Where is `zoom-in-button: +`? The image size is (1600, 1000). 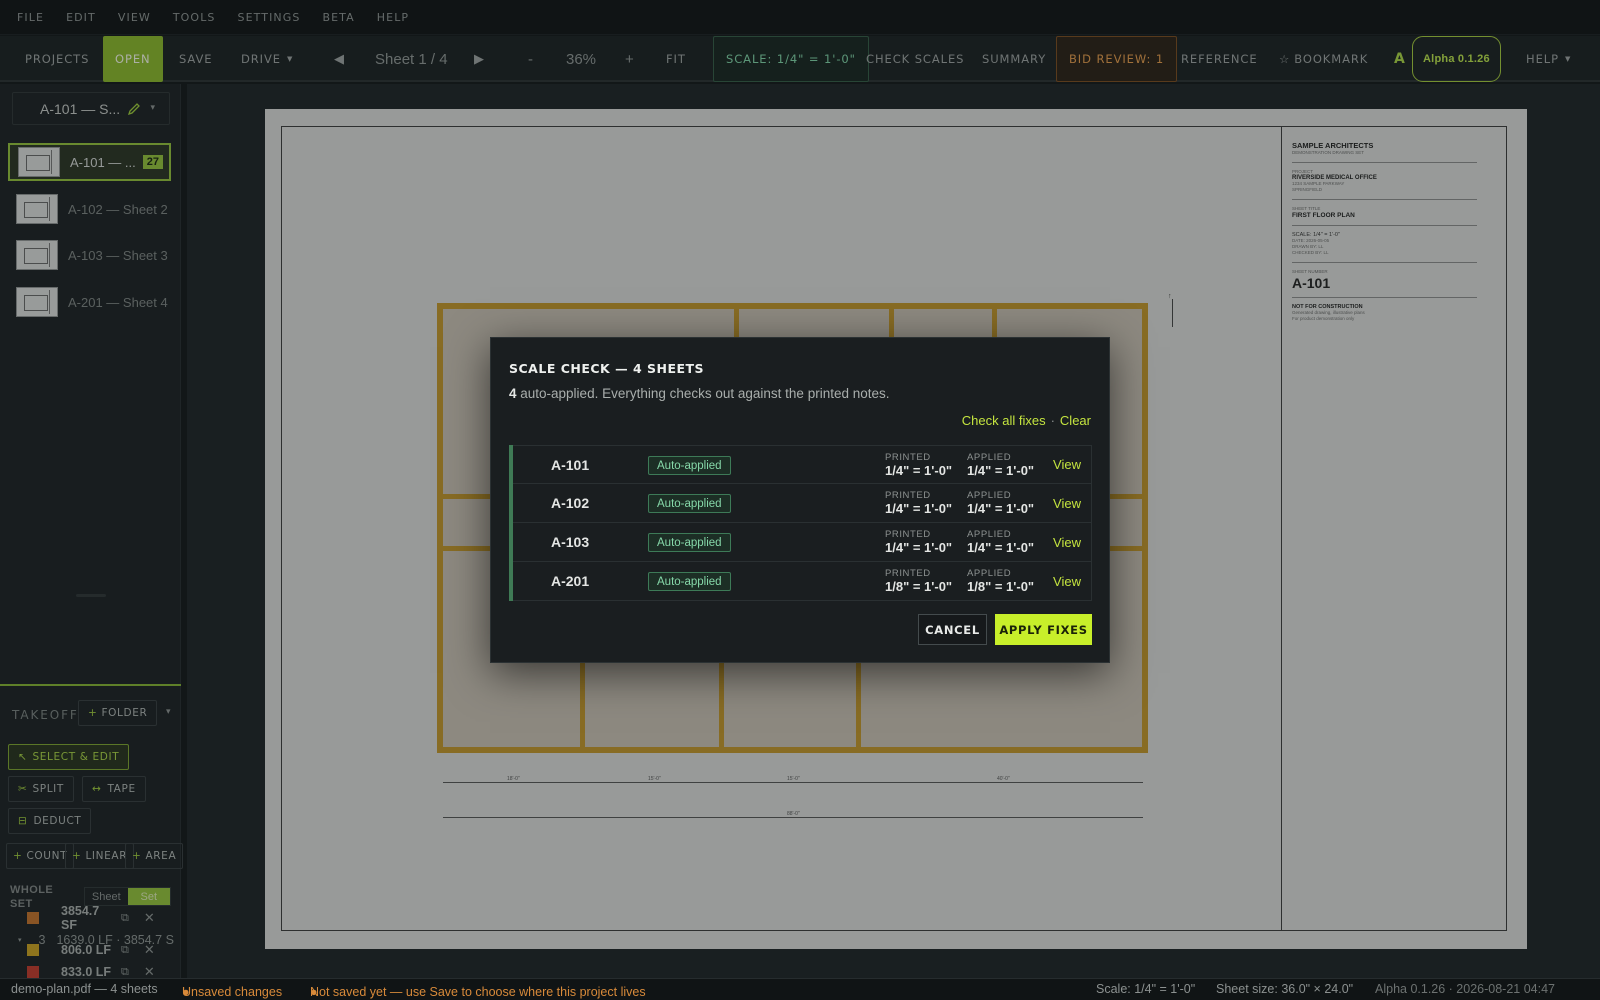
zoom-in-button: + is located at coordinates (629, 59).